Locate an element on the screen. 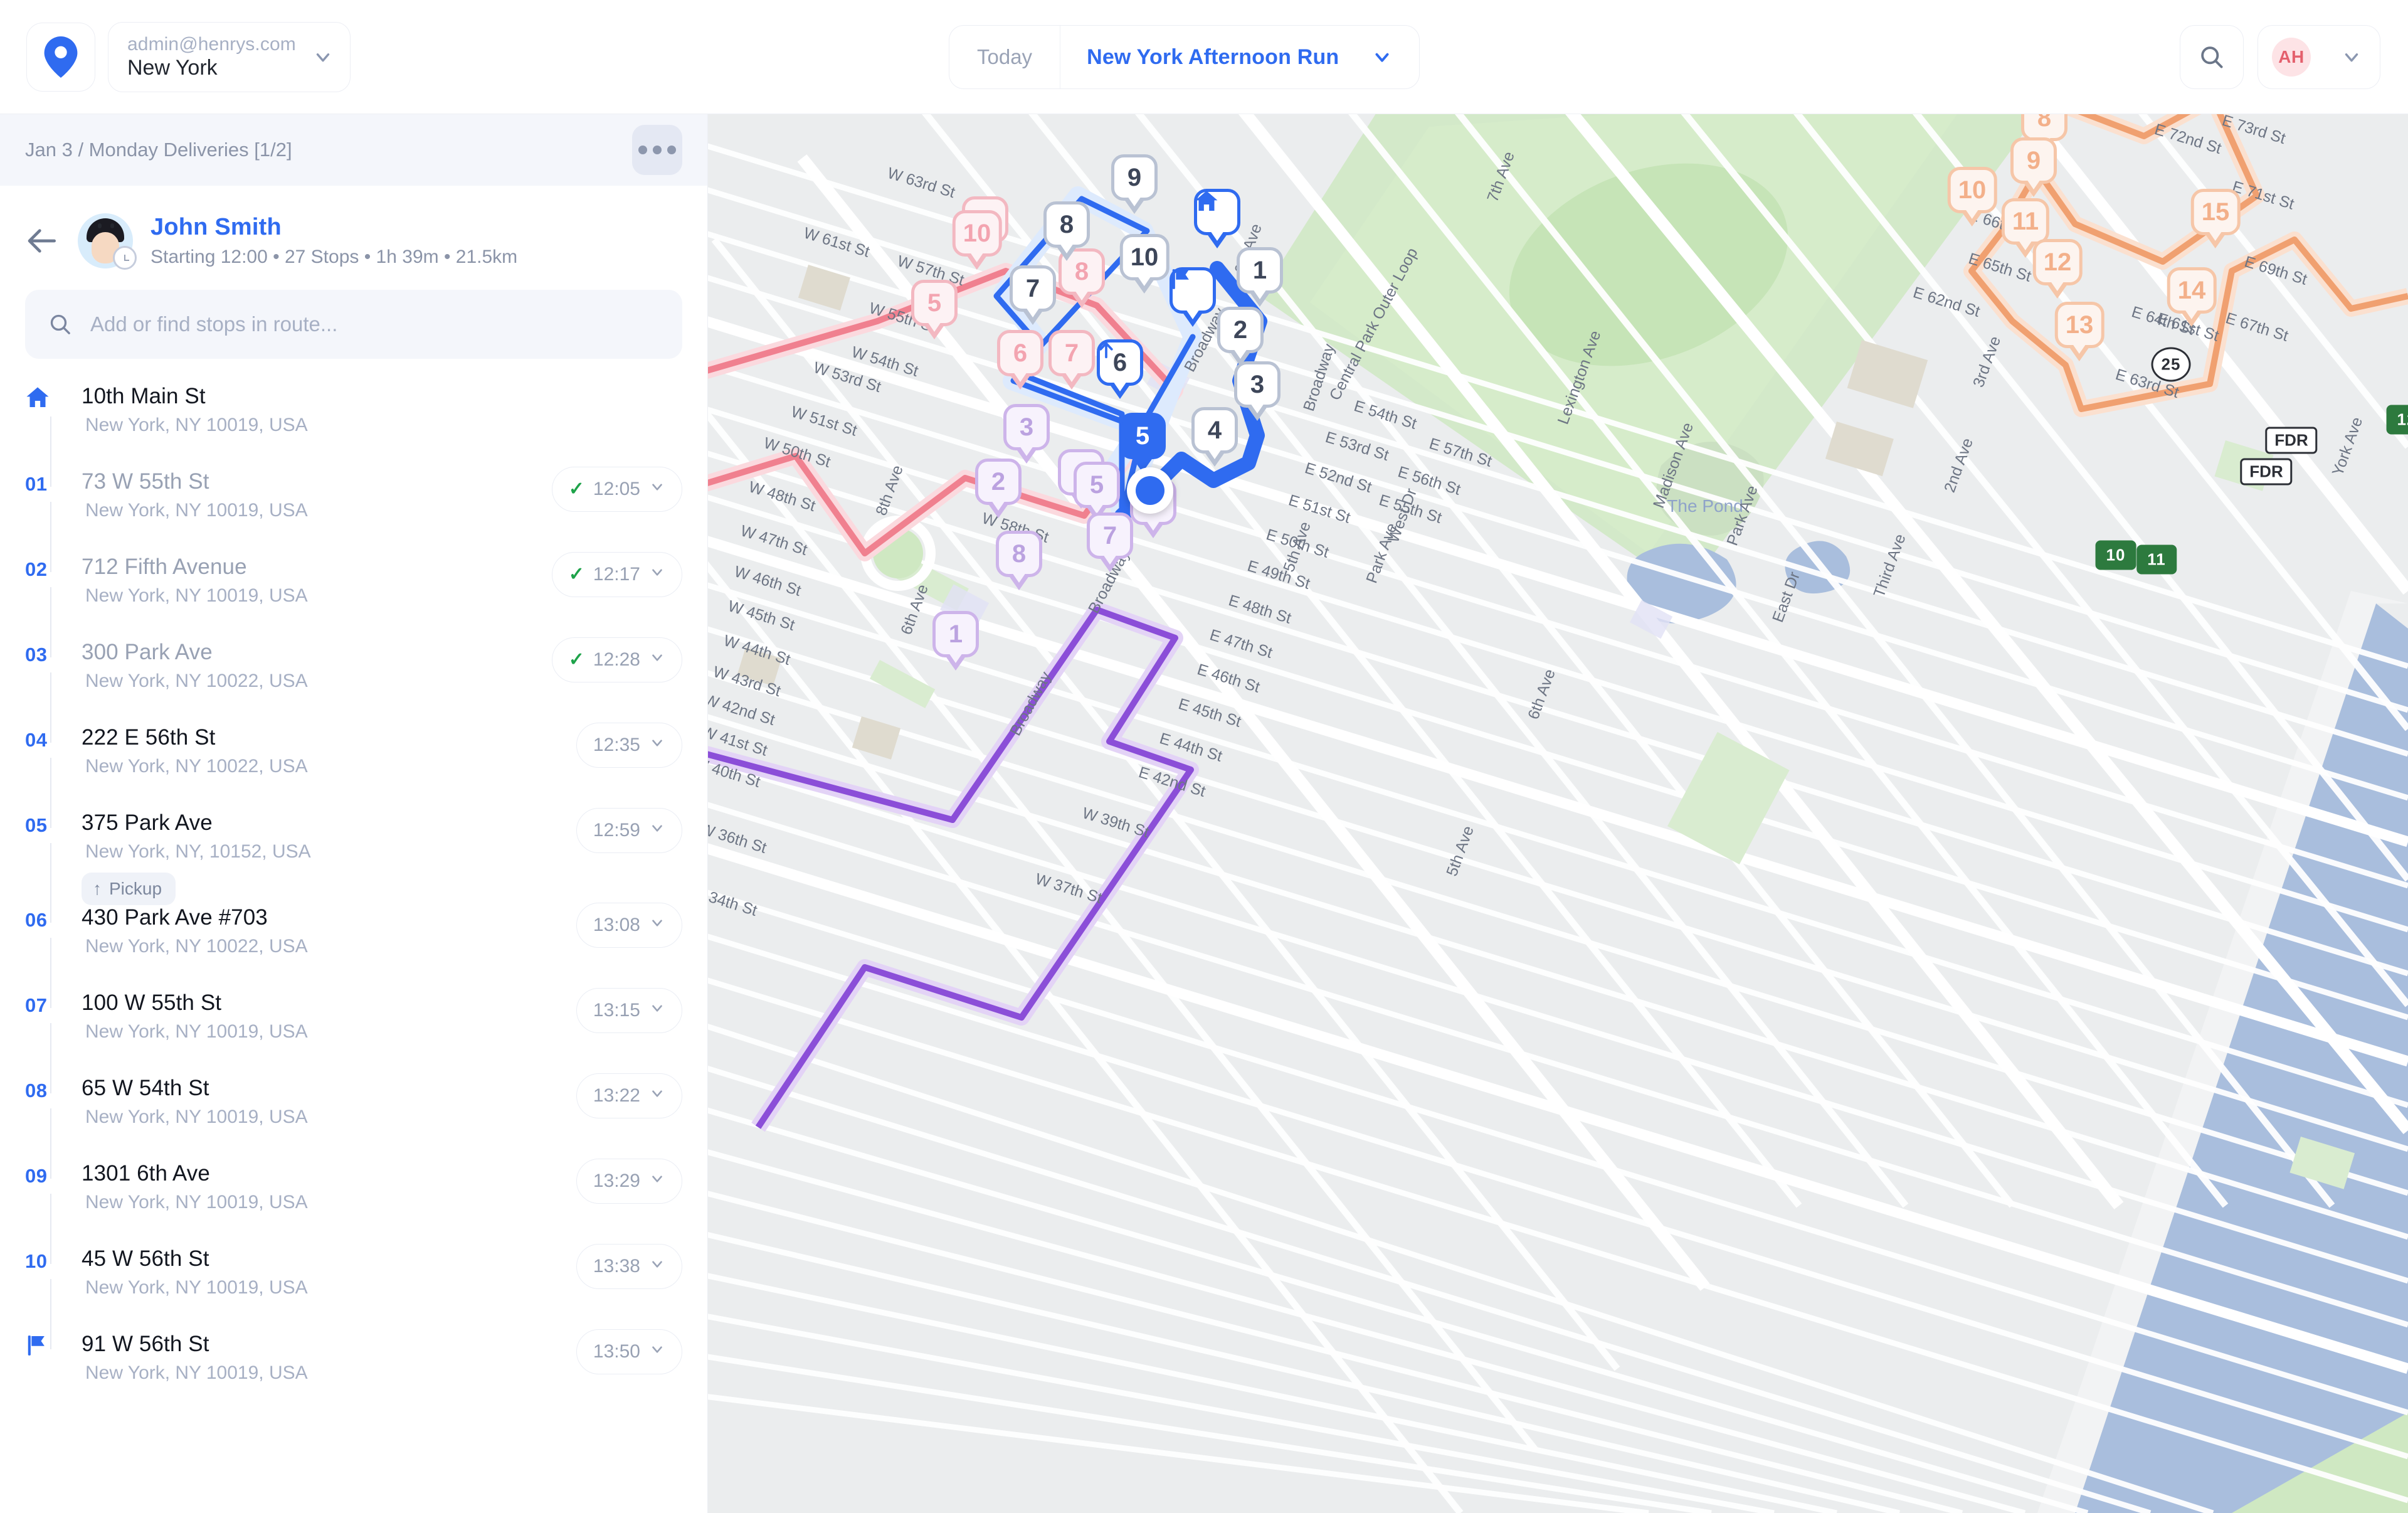 The height and width of the screenshot is (1513, 2408). marker-label: 10 is located at coordinates (977, 233).